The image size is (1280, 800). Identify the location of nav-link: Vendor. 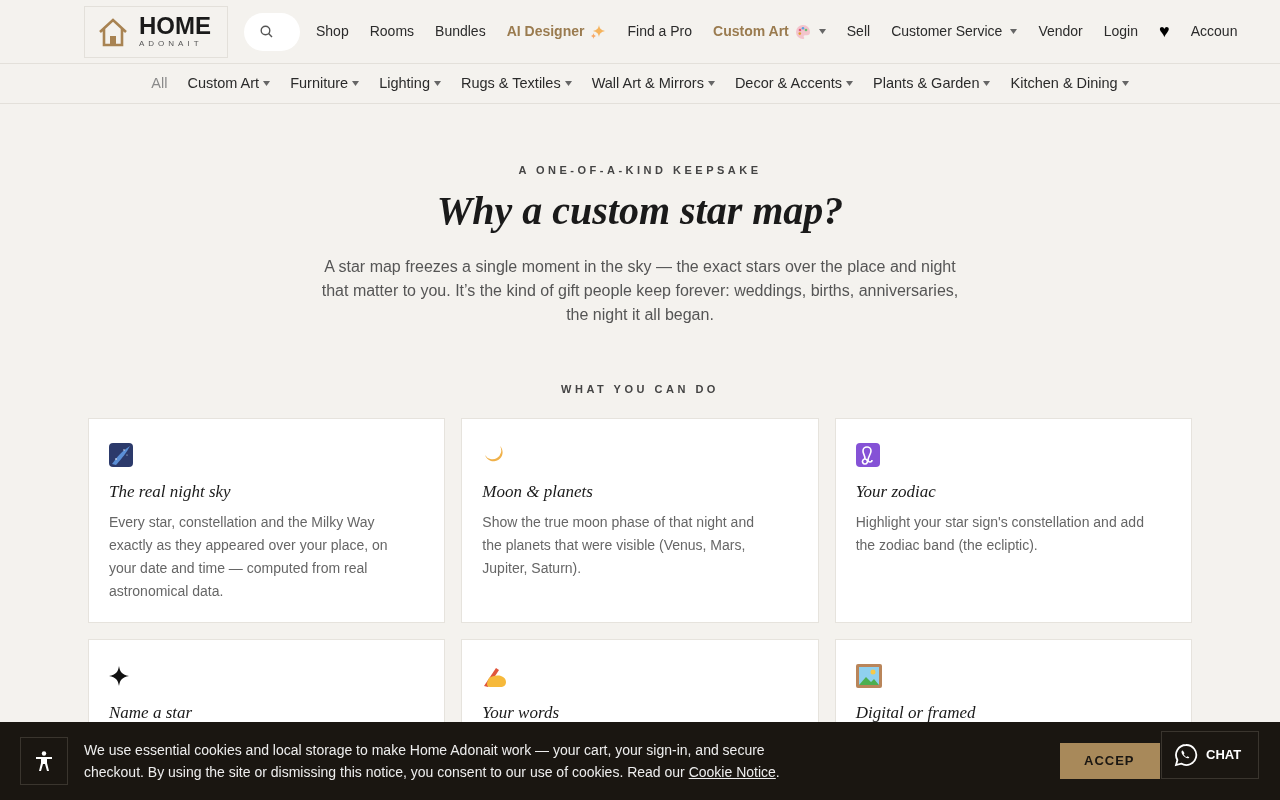
(1060, 31).